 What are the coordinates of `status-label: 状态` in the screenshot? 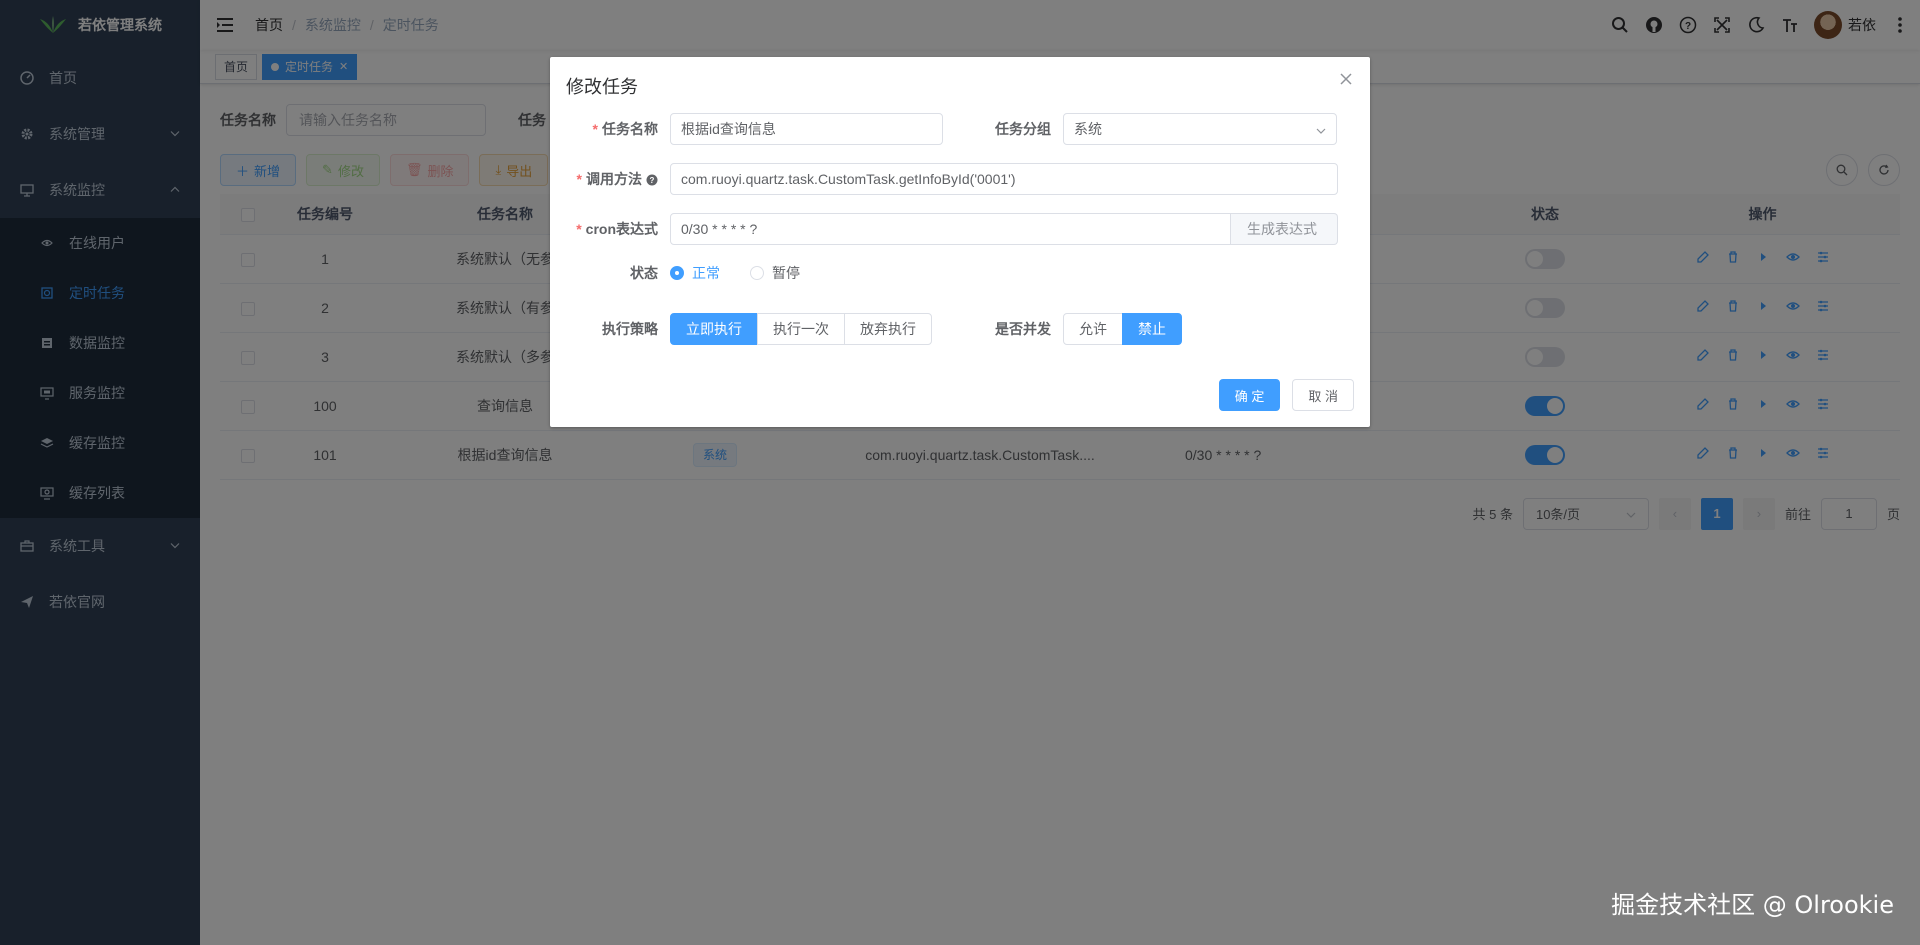 It's located at (644, 273).